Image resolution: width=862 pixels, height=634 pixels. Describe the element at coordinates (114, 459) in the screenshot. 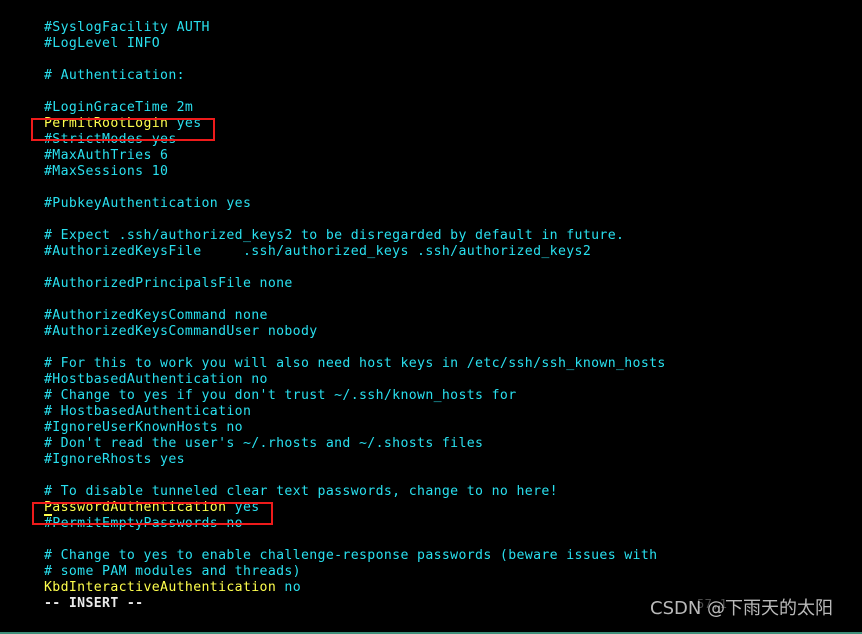

I see `code-line: #IgnoreRhosts yes` at that location.